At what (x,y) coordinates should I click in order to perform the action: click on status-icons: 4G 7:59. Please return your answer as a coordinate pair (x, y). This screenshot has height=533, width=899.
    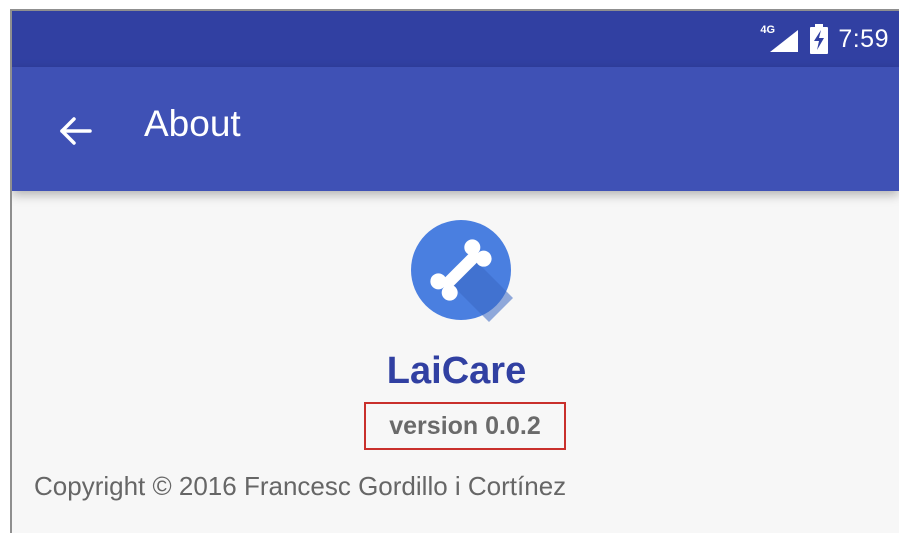
    Looking at the image, I should click on (824, 39).